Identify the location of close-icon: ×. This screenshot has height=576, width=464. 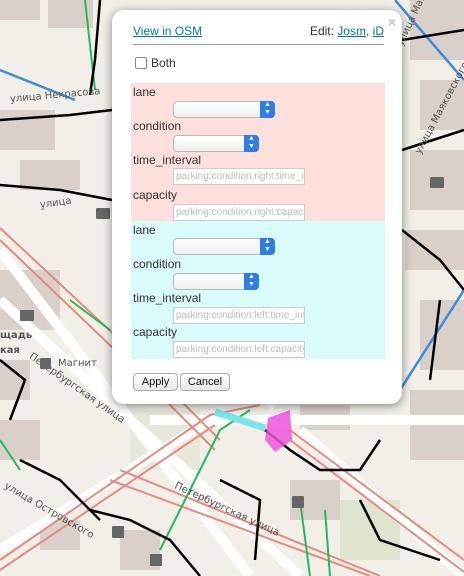
(392, 22).